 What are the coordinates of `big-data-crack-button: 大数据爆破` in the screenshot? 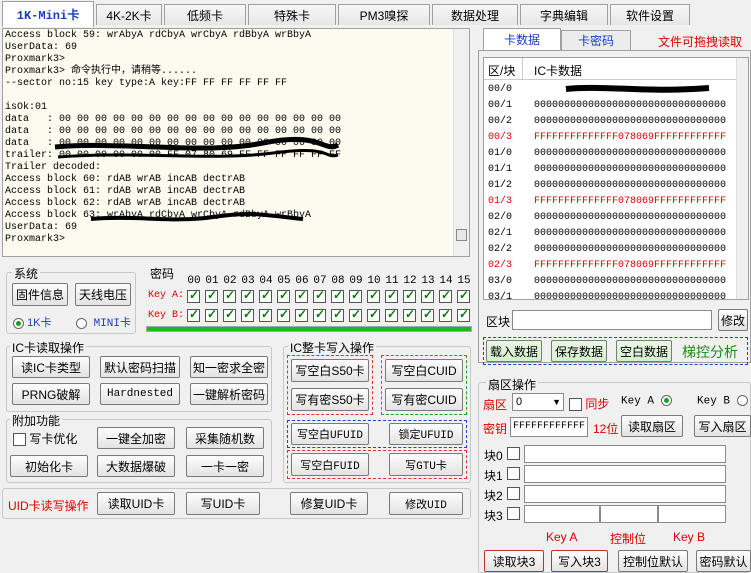 It's located at (136, 466).